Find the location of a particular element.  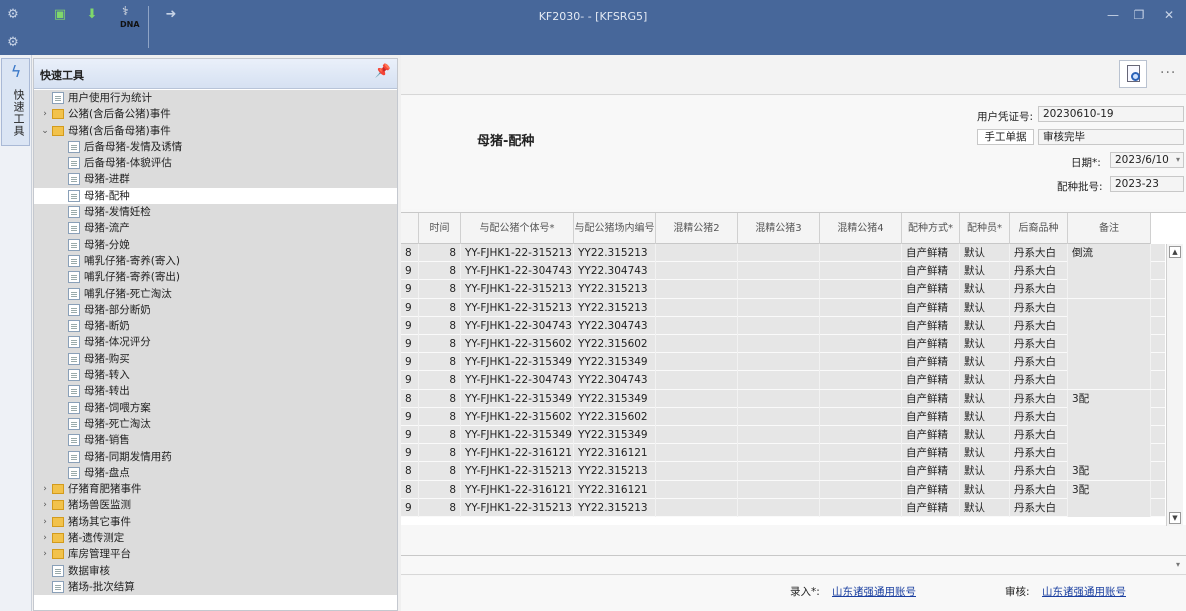

tree-item: › 公猪(含后备公猪)事件 is located at coordinates (215, 114).